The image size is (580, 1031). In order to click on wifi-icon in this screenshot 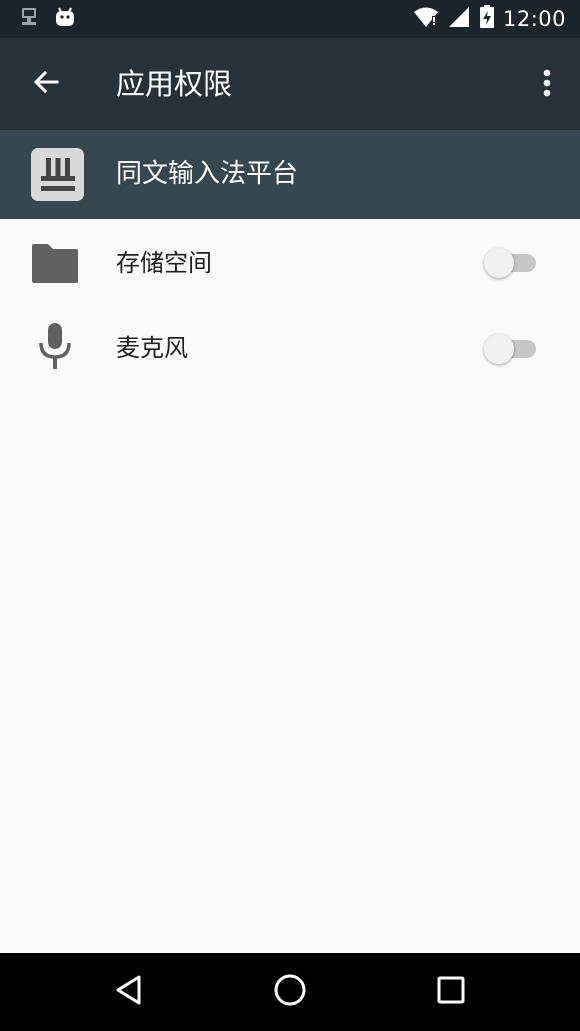, I will do `click(426, 19)`.